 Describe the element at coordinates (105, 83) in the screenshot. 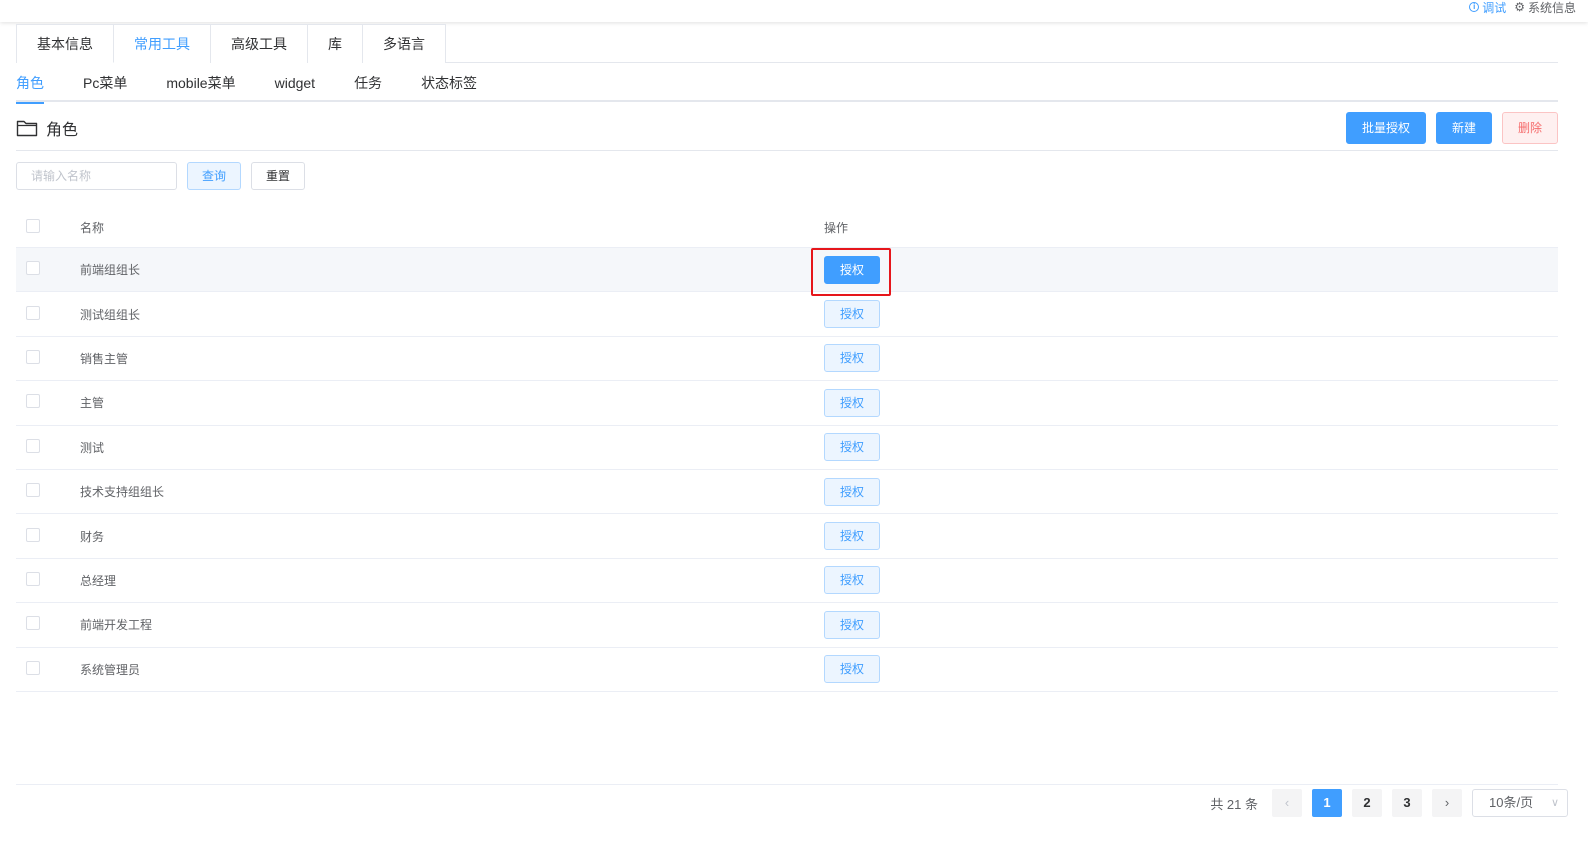

I see `subtab-pc-menu: Pc菜单` at that location.